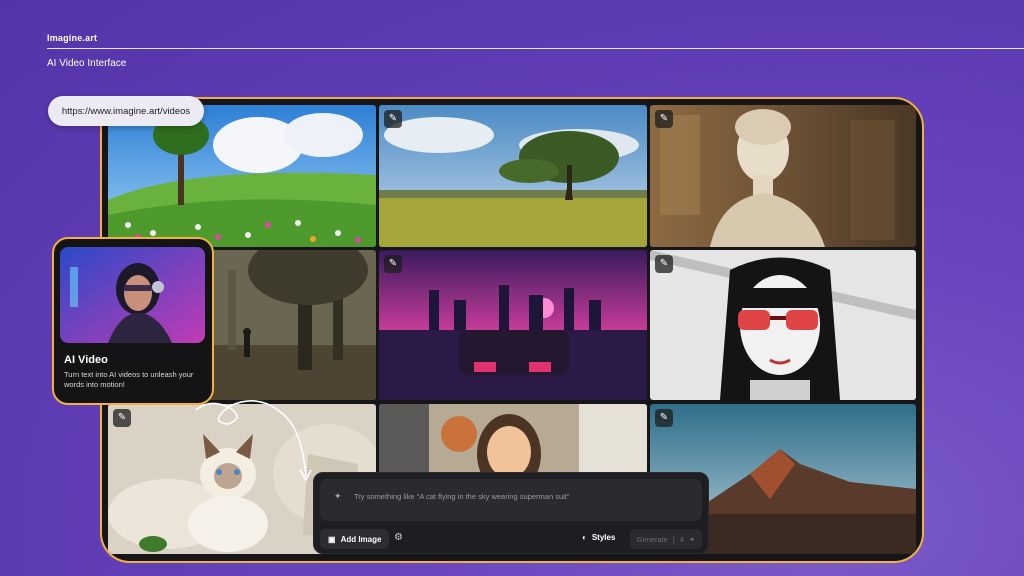 This screenshot has width=1024, height=576. I want to click on credit-icon: ✦, so click(692, 539).